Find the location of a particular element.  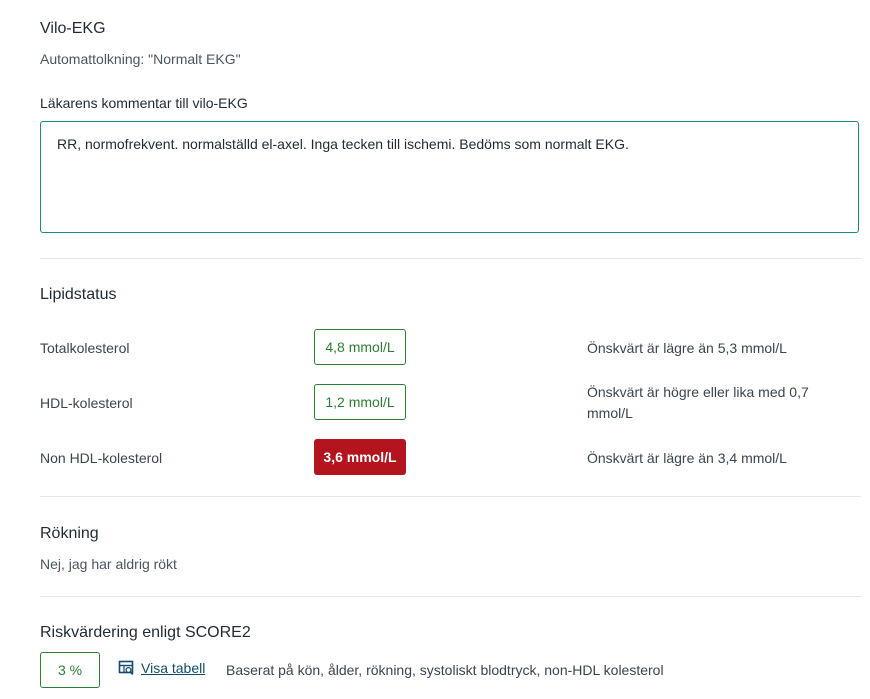

lipid-title: Lipidstatus is located at coordinates (78, 294).